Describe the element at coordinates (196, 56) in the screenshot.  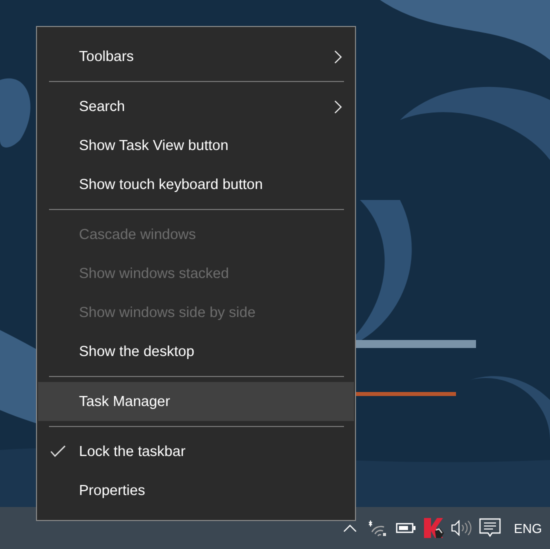
I see `menu-item: Toolbars` at that location.